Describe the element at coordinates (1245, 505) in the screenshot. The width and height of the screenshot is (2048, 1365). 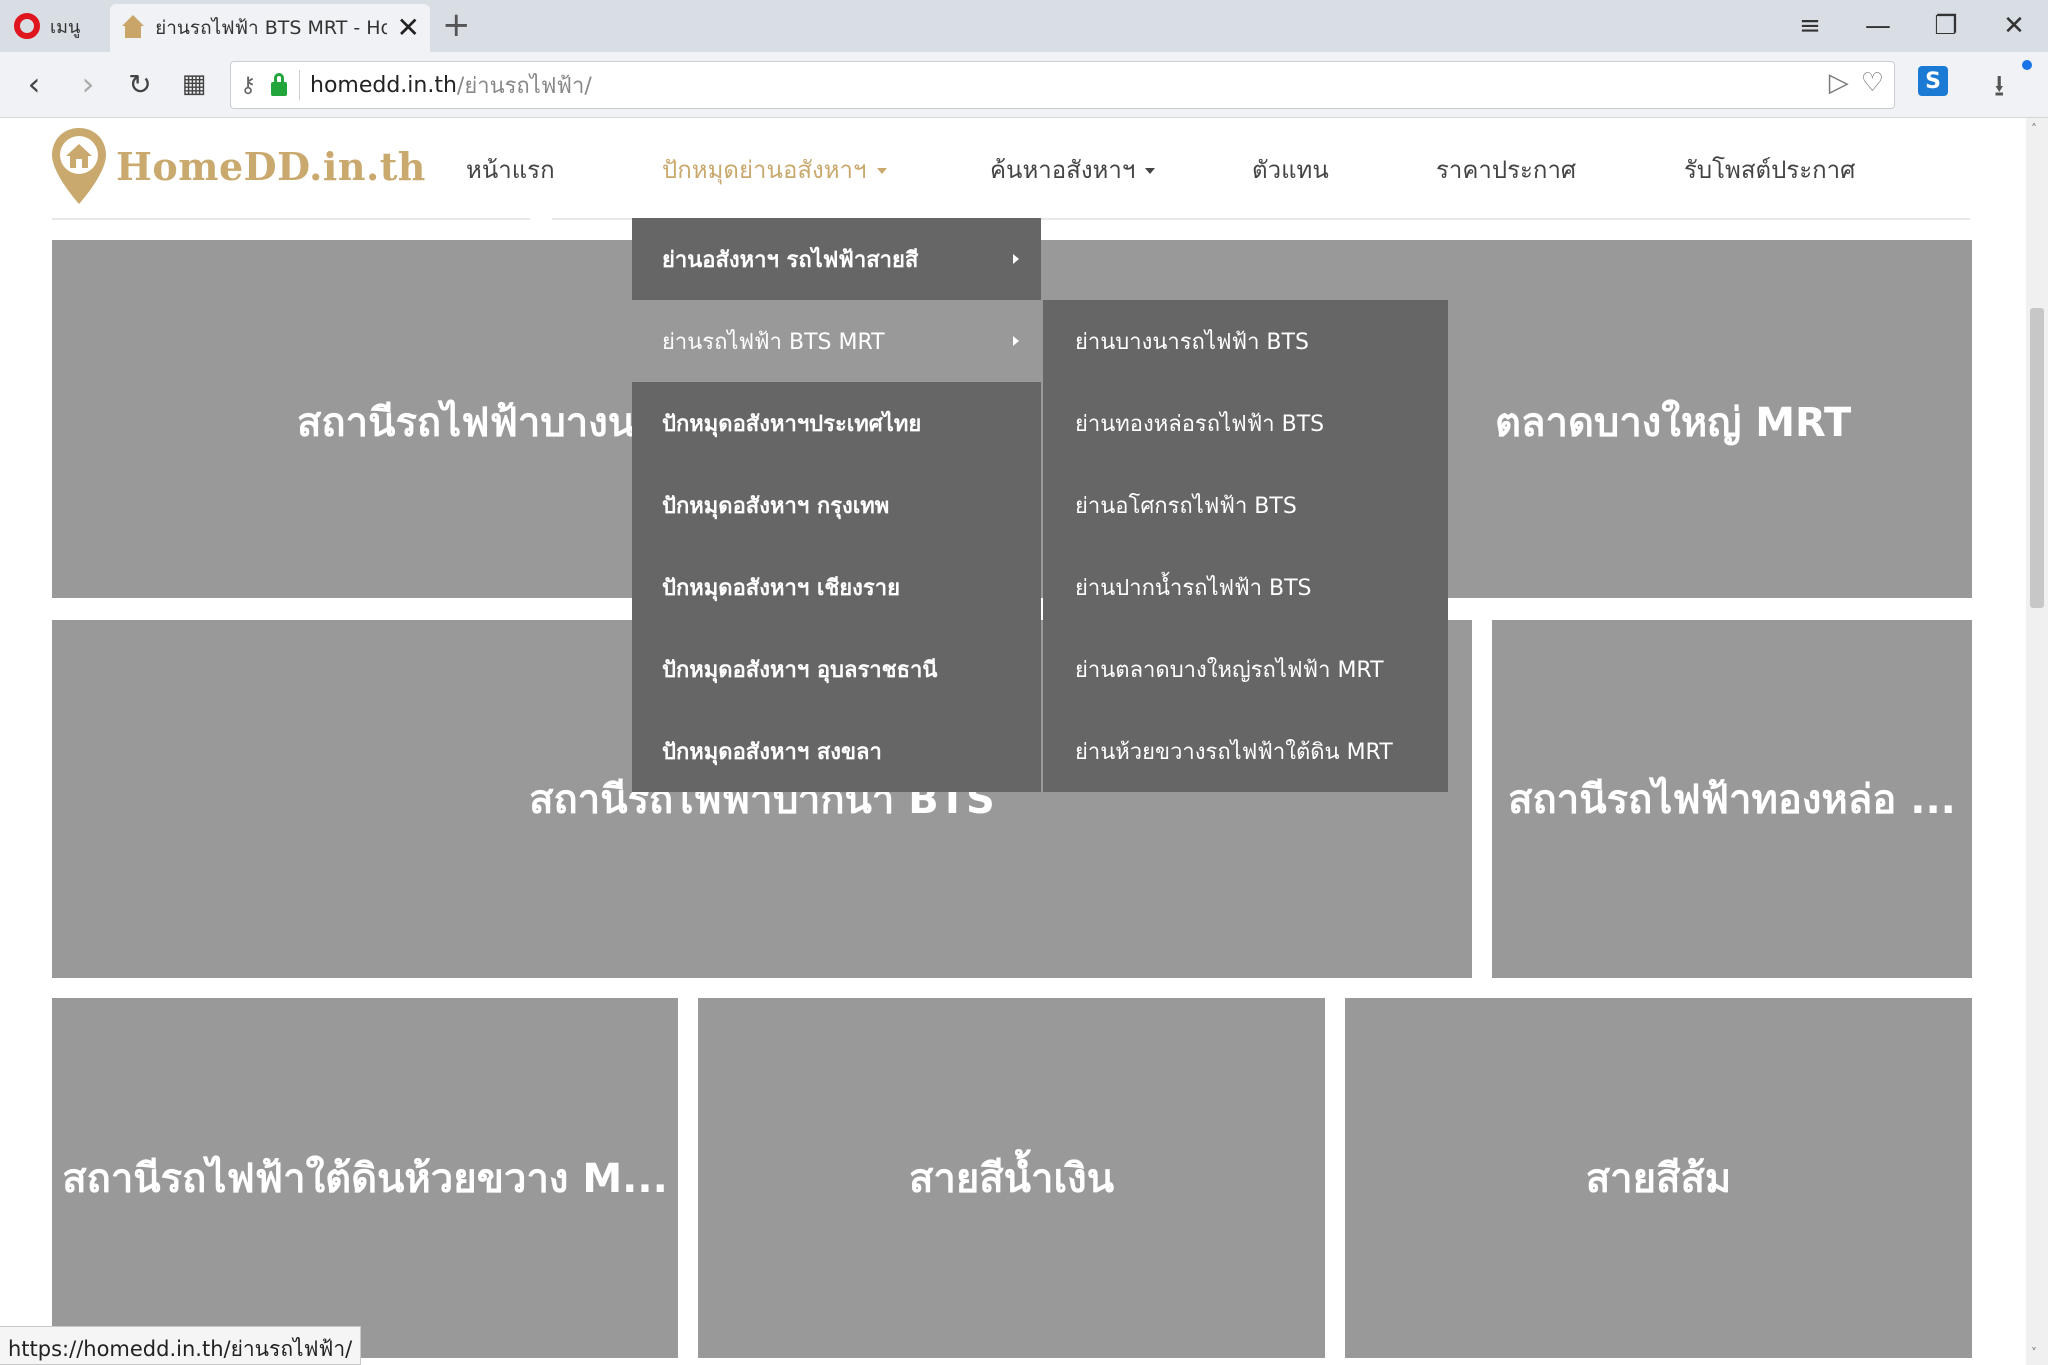
I see `submenu-item-asok: ย่านอโศกรถไฟฟ้า BTS` at that location.